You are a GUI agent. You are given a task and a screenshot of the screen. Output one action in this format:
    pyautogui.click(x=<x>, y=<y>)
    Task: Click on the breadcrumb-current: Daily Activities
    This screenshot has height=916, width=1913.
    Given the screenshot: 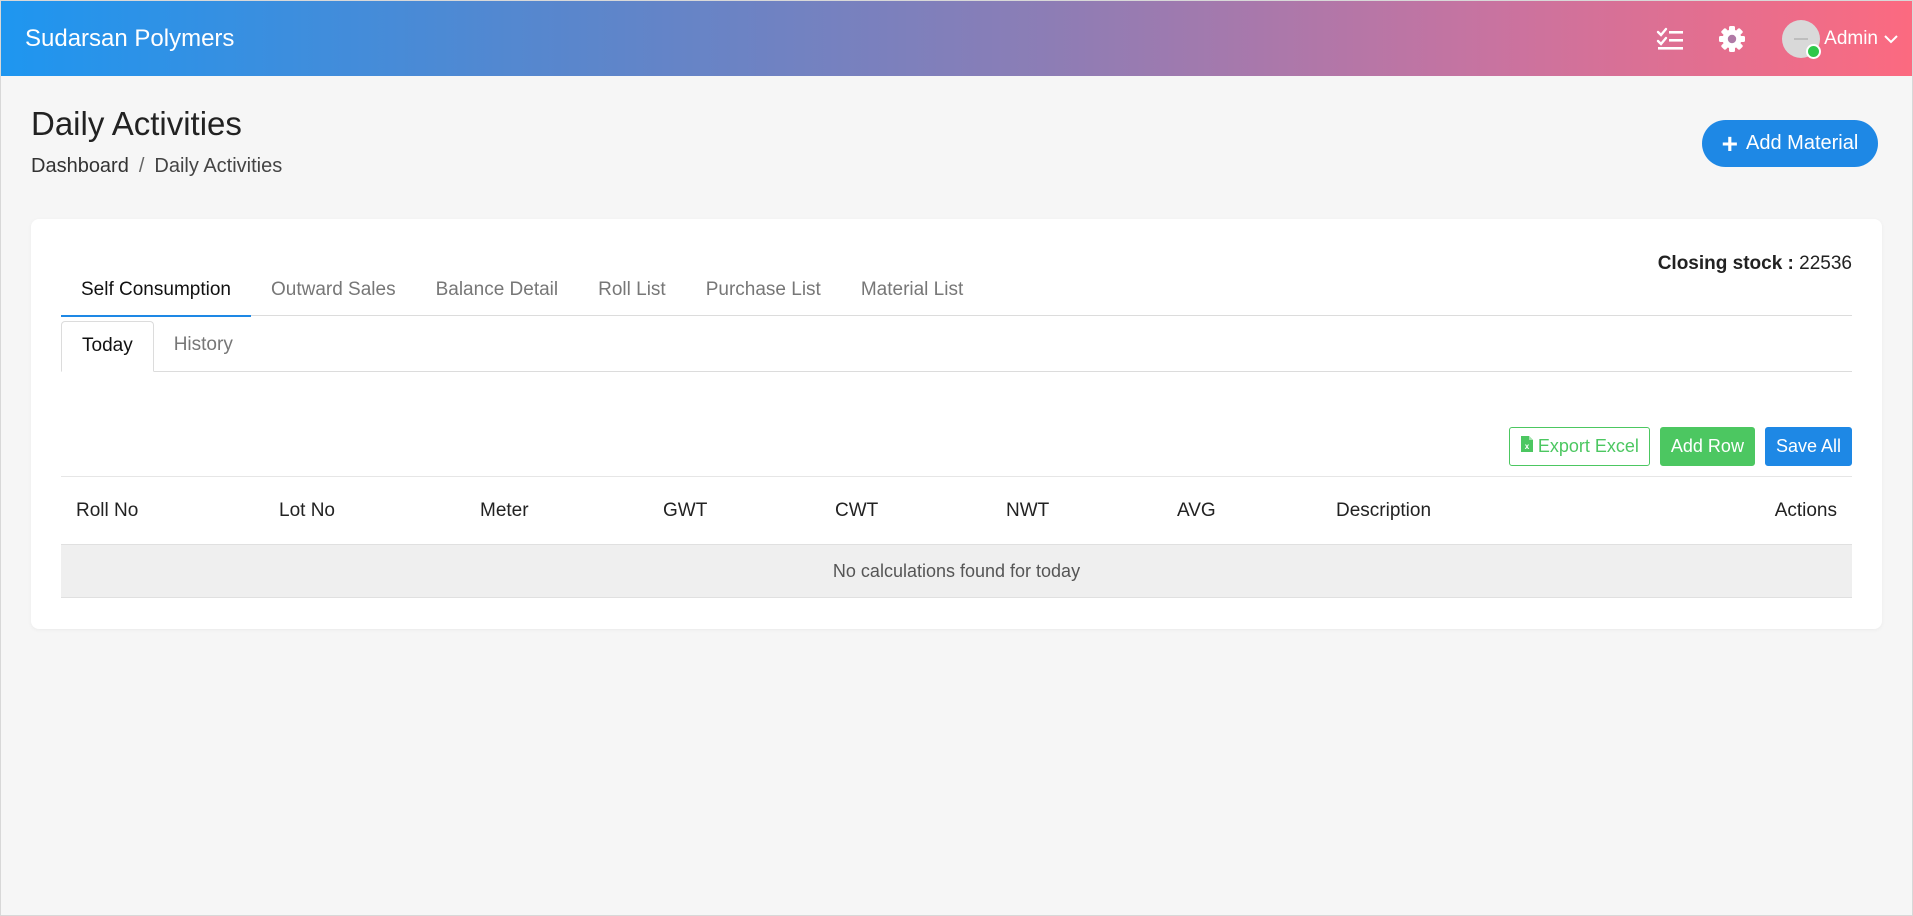 What is the action you would take?
    pyautogui.click(x=218, y=166)
    